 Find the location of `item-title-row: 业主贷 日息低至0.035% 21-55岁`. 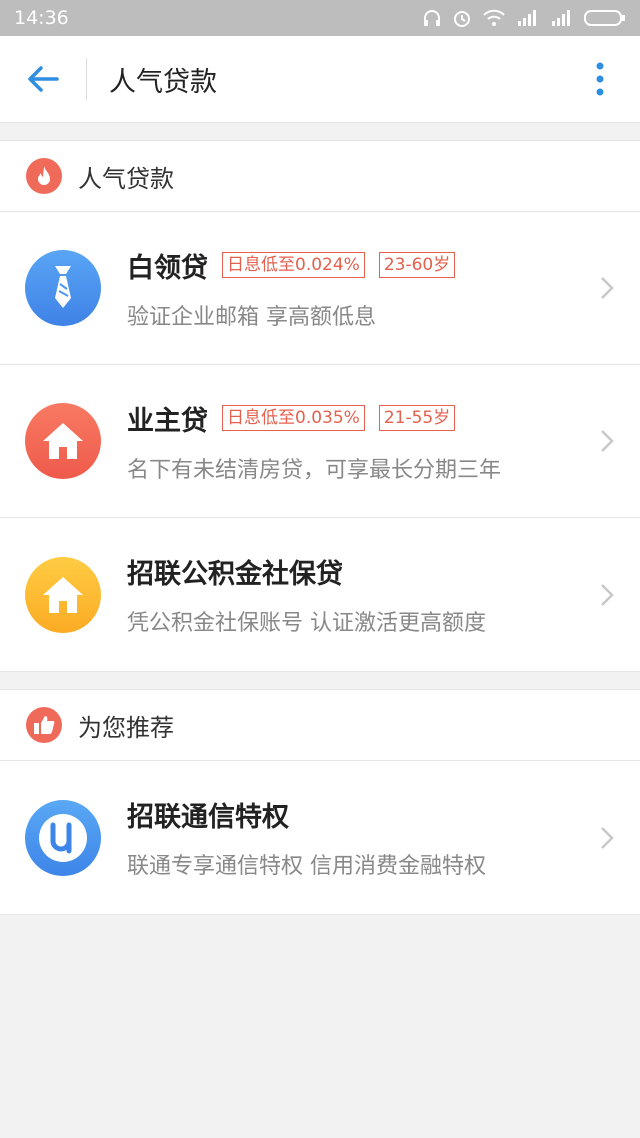

item-title-row: 业主贷 日息低至0.035% 21-55岁 is located at coordinates (314, 418).